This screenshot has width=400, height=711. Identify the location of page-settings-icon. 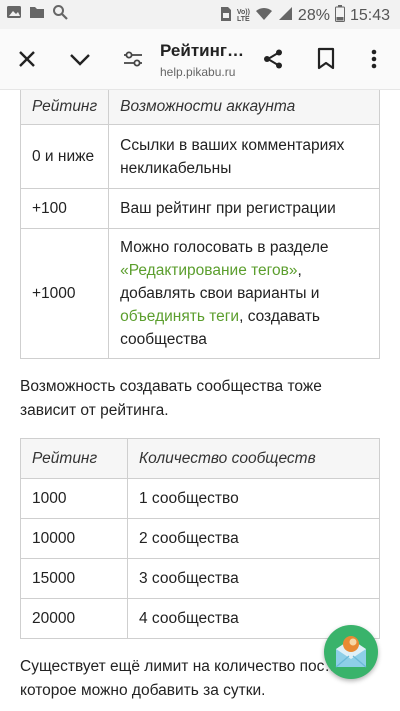
(133, 59).